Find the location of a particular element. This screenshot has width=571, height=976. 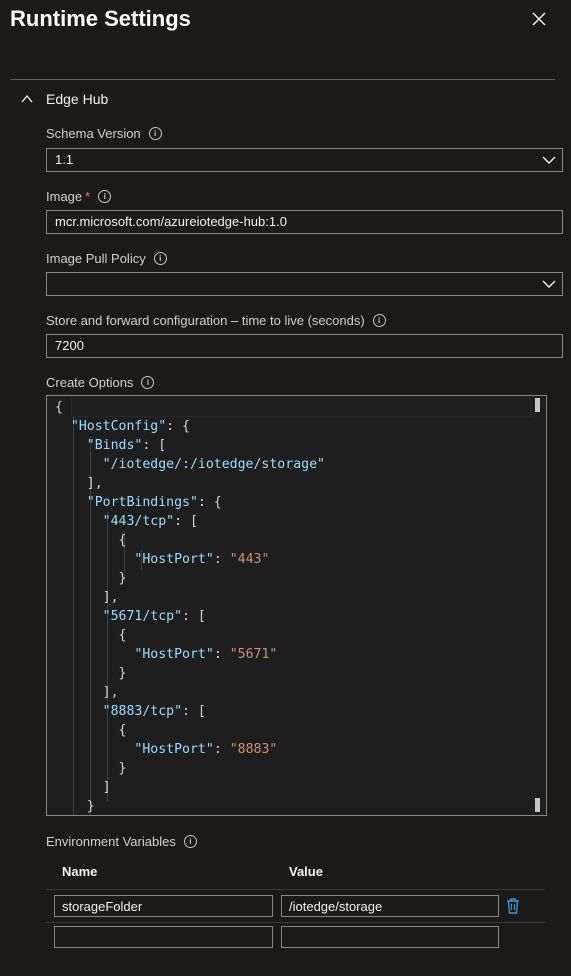

header-divider is located at coordinates (282, 79).